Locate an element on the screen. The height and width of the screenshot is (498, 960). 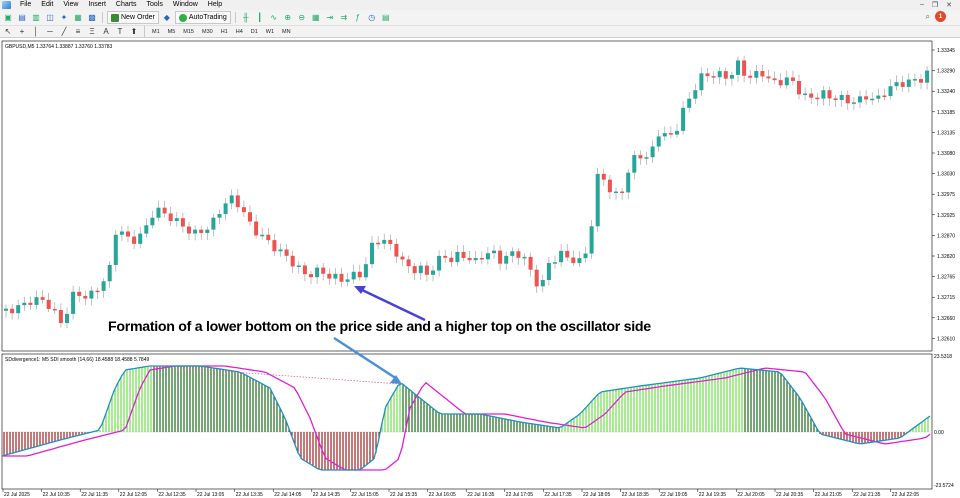
menu-item-window: Window is located at coordinates (185, 5).